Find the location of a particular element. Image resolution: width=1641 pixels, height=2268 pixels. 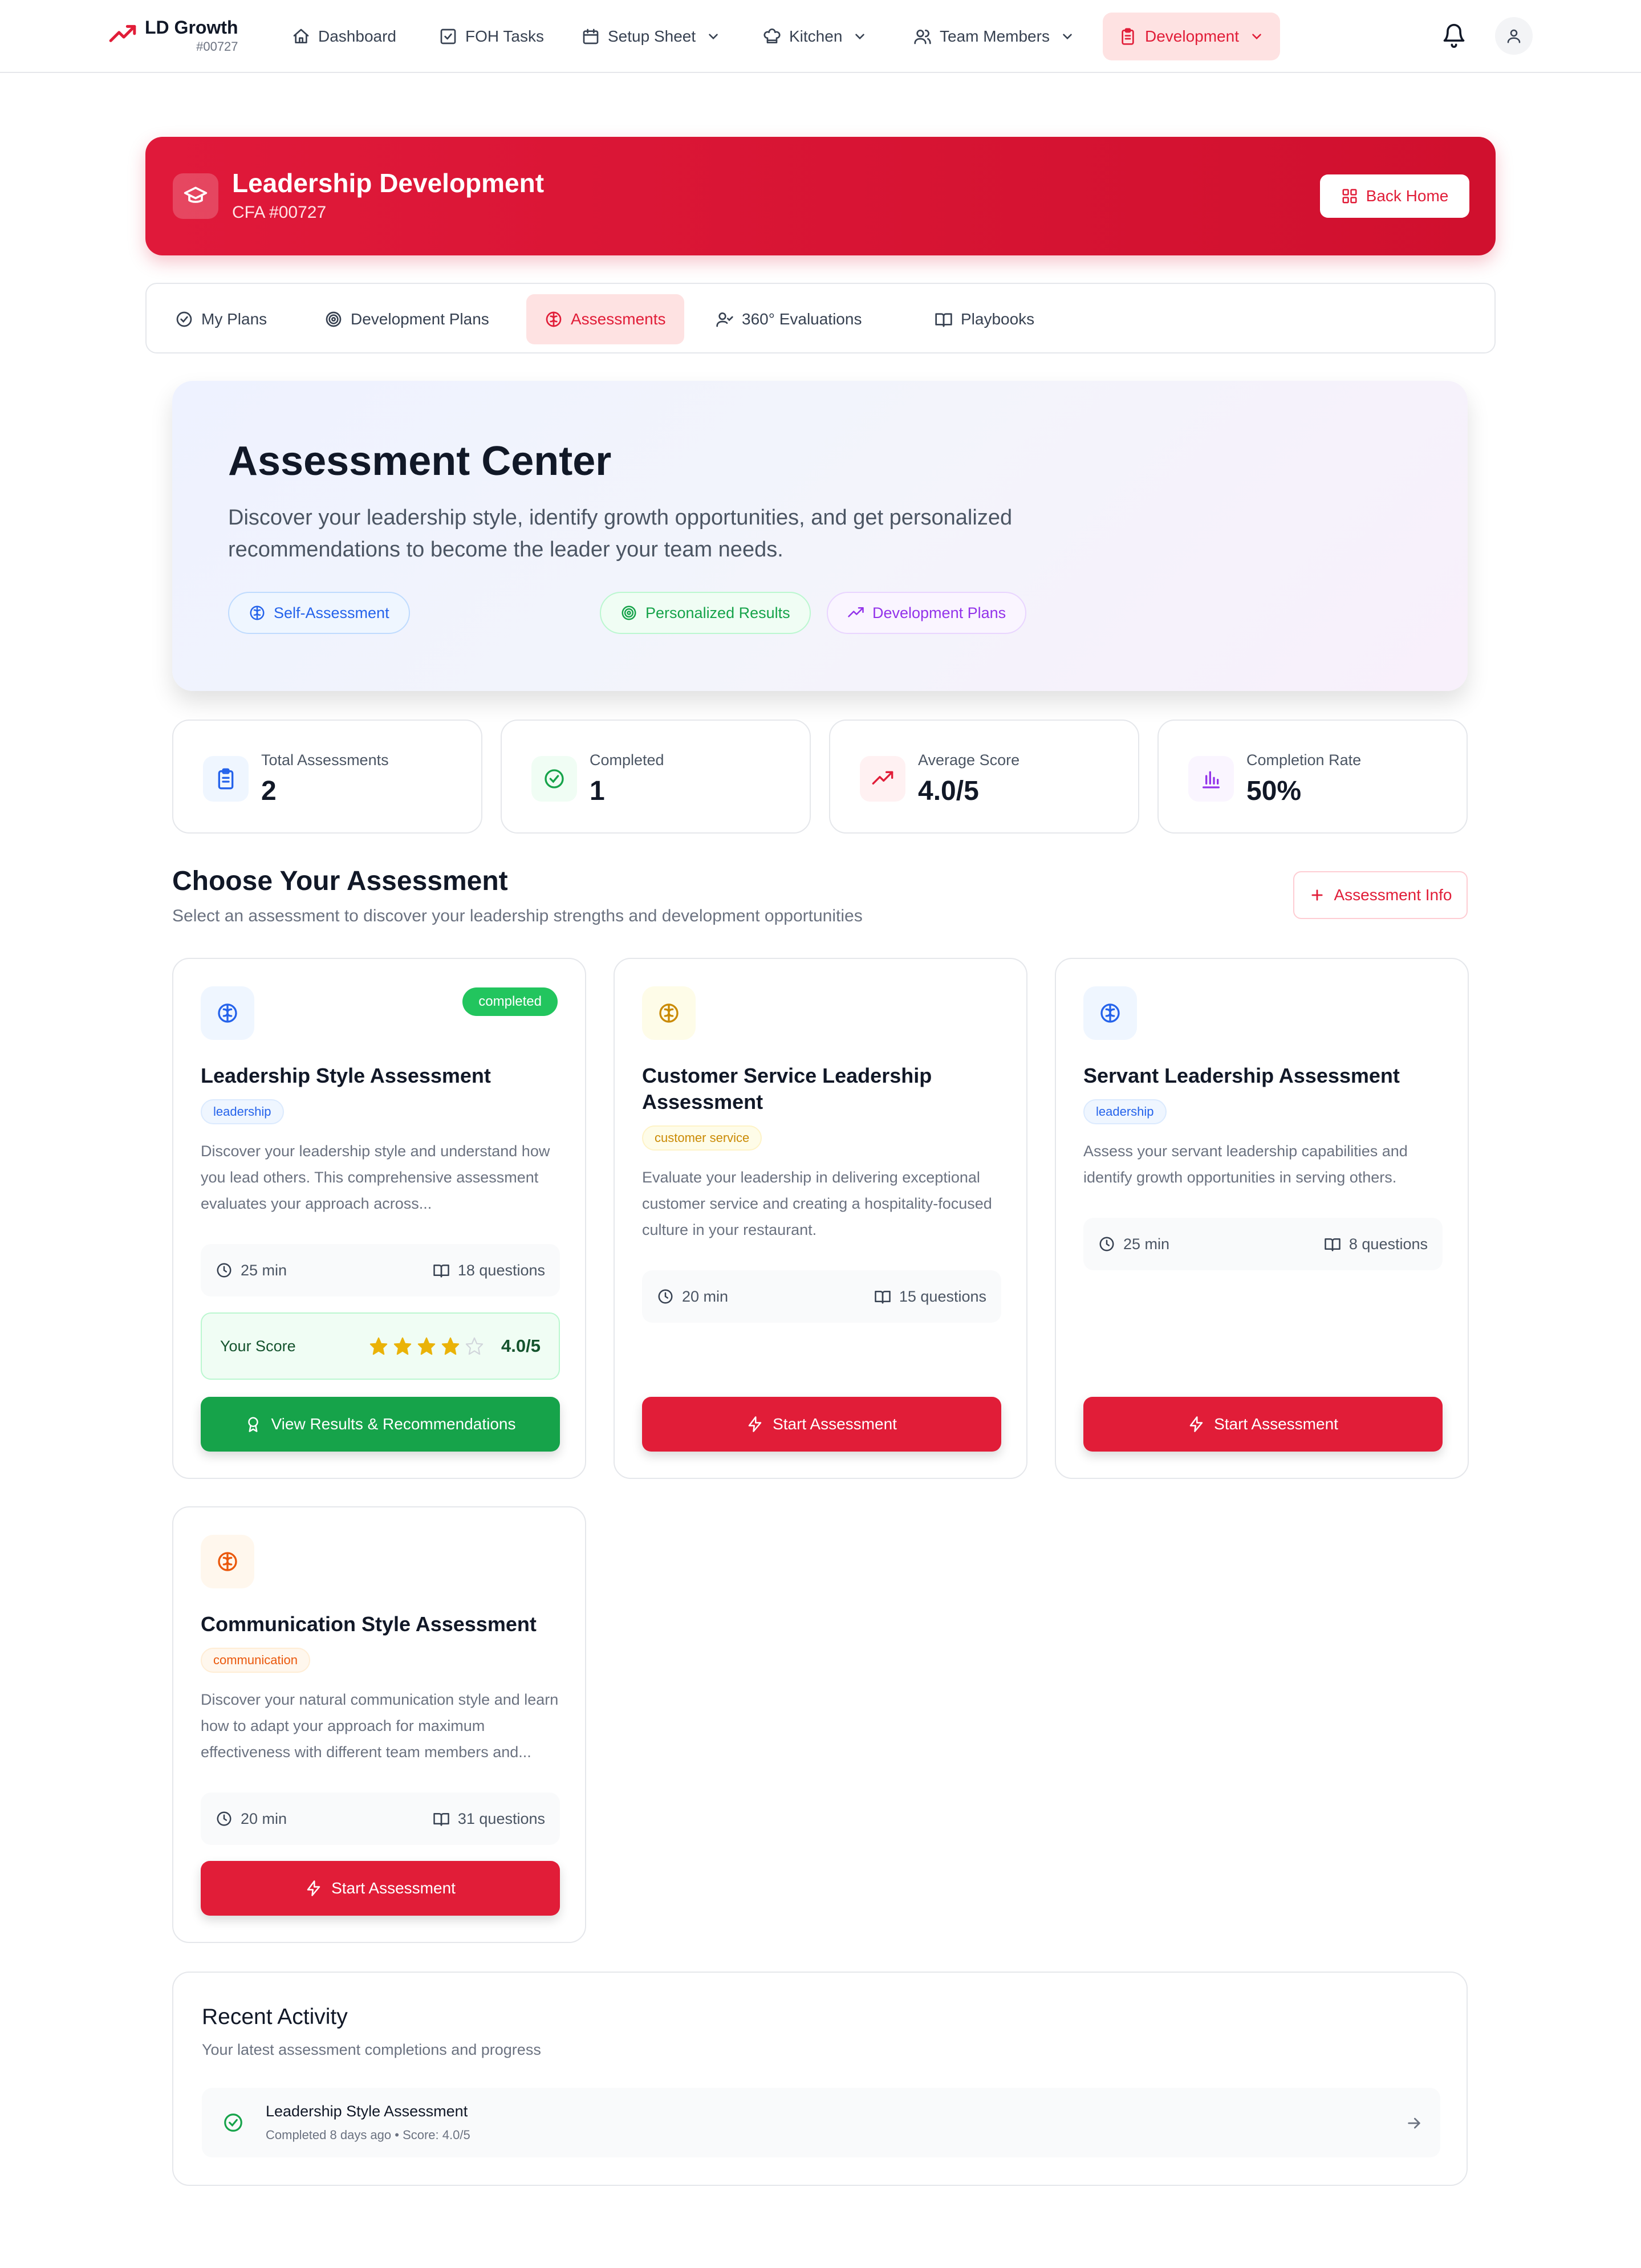

hero-title: Assessment Center is located at coordinates (420, 461).